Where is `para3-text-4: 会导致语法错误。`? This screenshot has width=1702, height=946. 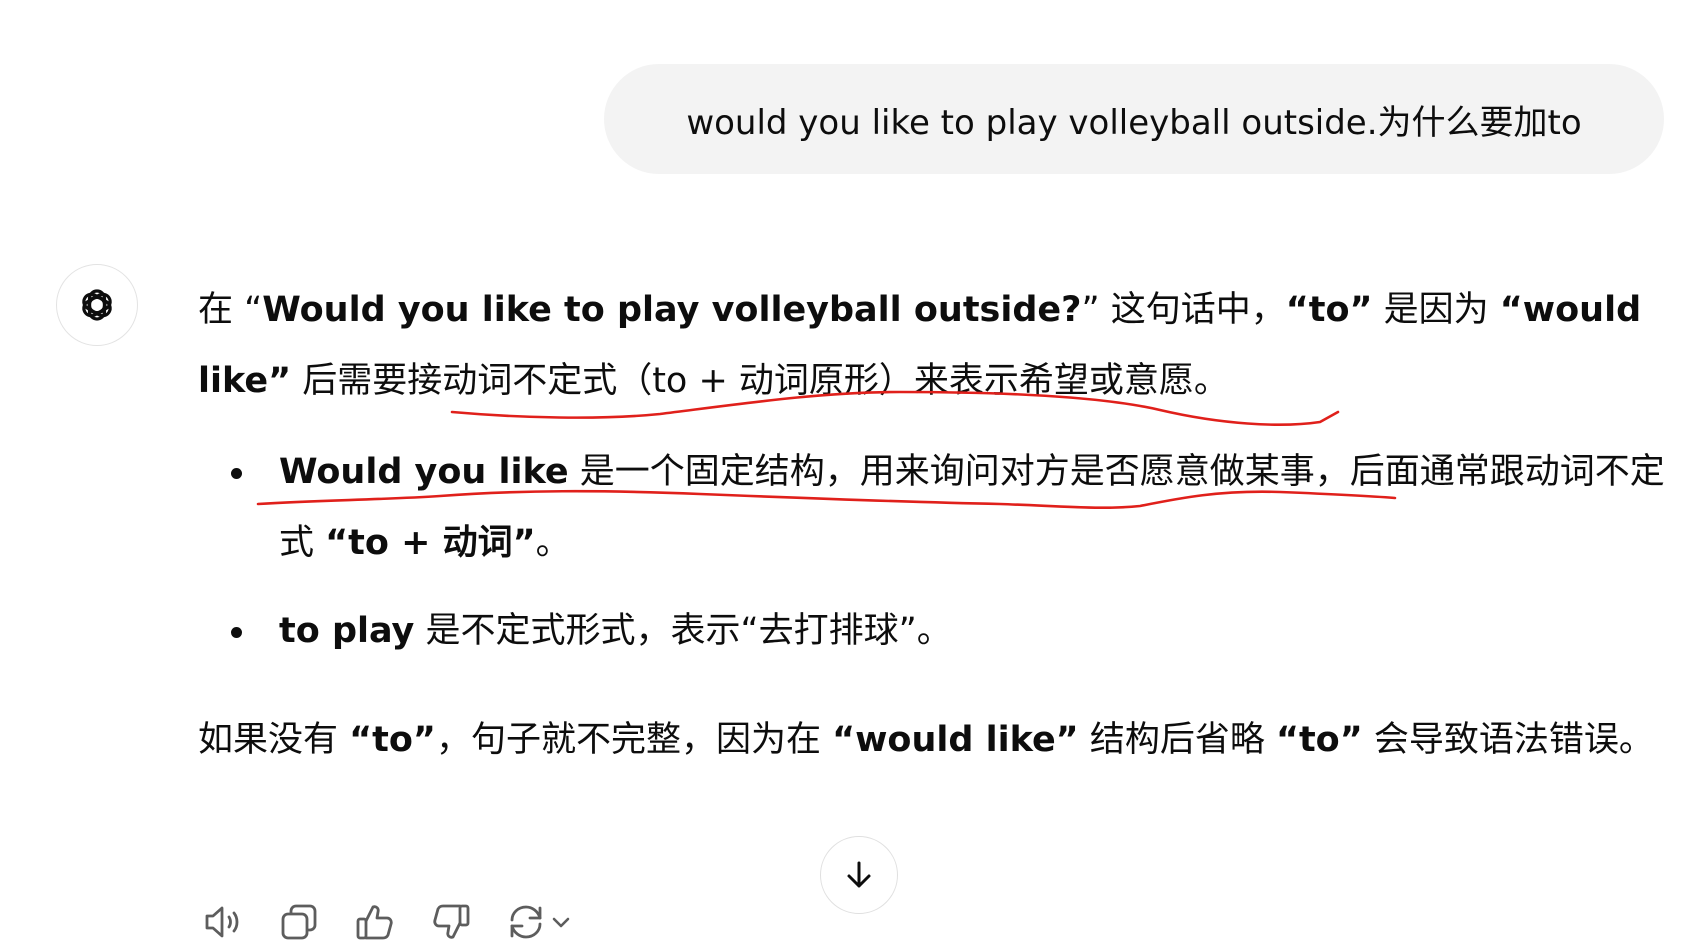
para3-text-4: 会导致语法错误。 is located at coordinates (1508, 740).